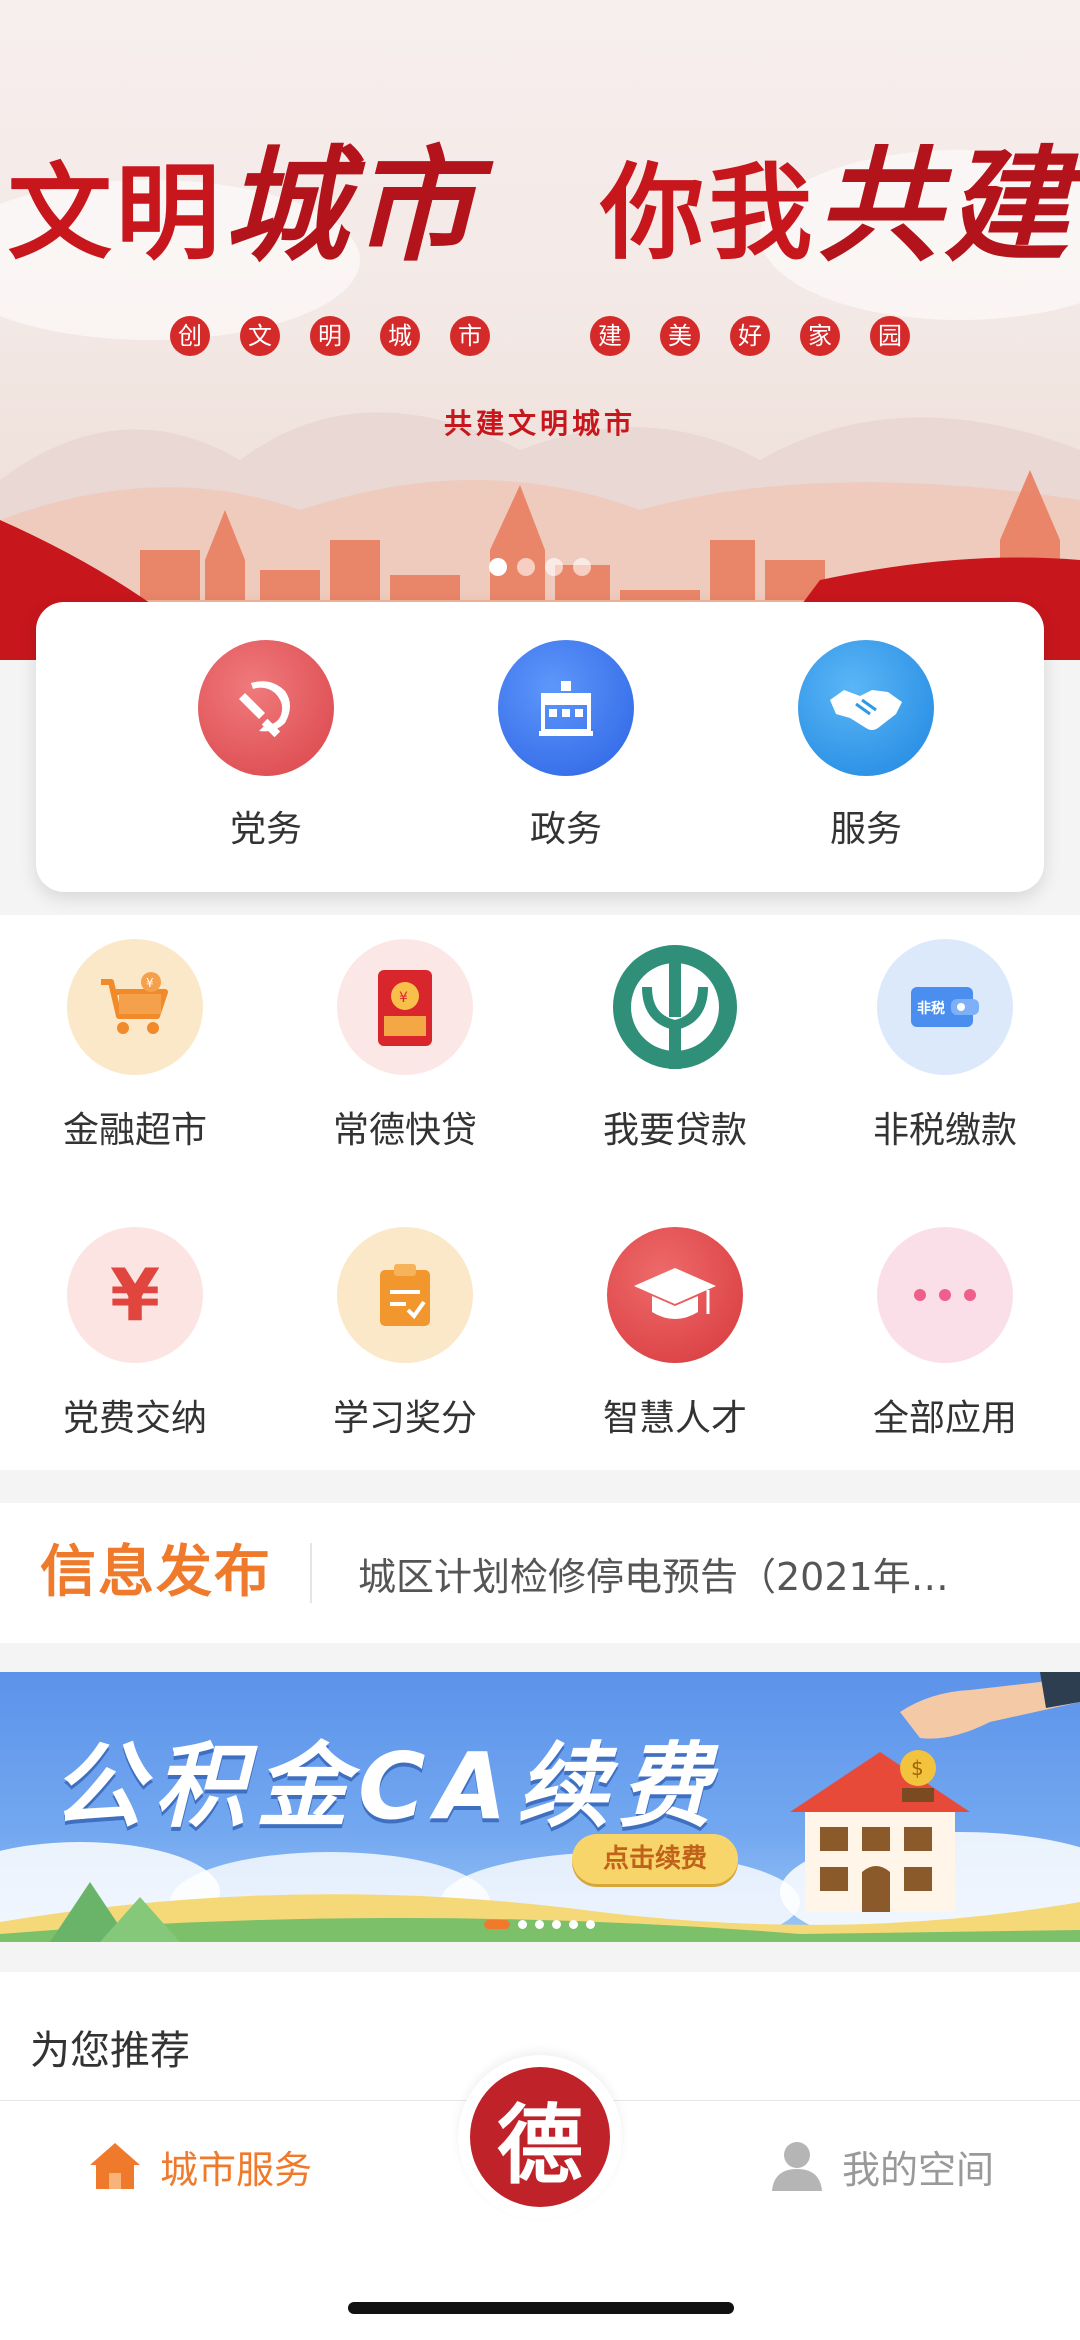 The image size is (1080, 2340). What do you see at coordinates (405, 1295) in the screenshot?
I see `clipboard-check-icon` at bounding box center [405, 1295].